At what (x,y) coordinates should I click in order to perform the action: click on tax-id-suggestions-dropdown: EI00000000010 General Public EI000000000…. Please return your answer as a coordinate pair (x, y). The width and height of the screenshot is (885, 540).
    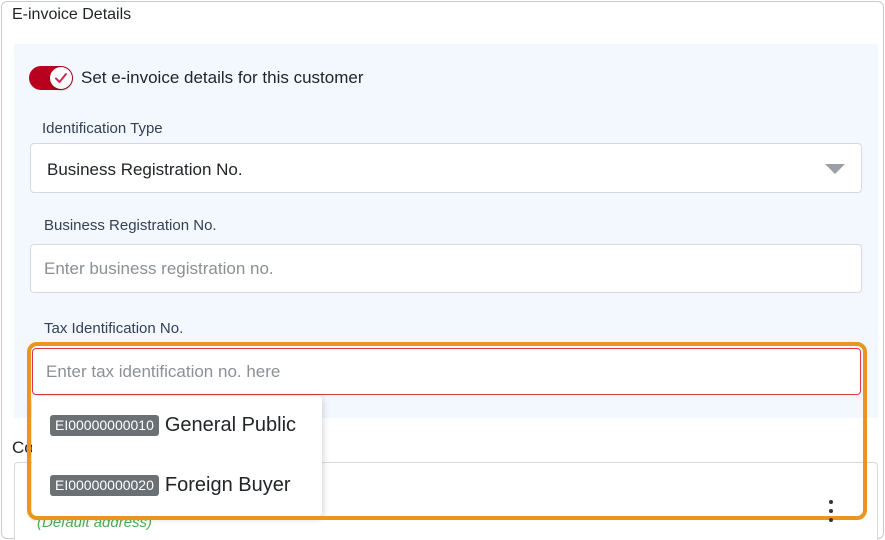
    Looking at the image, I should click on (177, 456).